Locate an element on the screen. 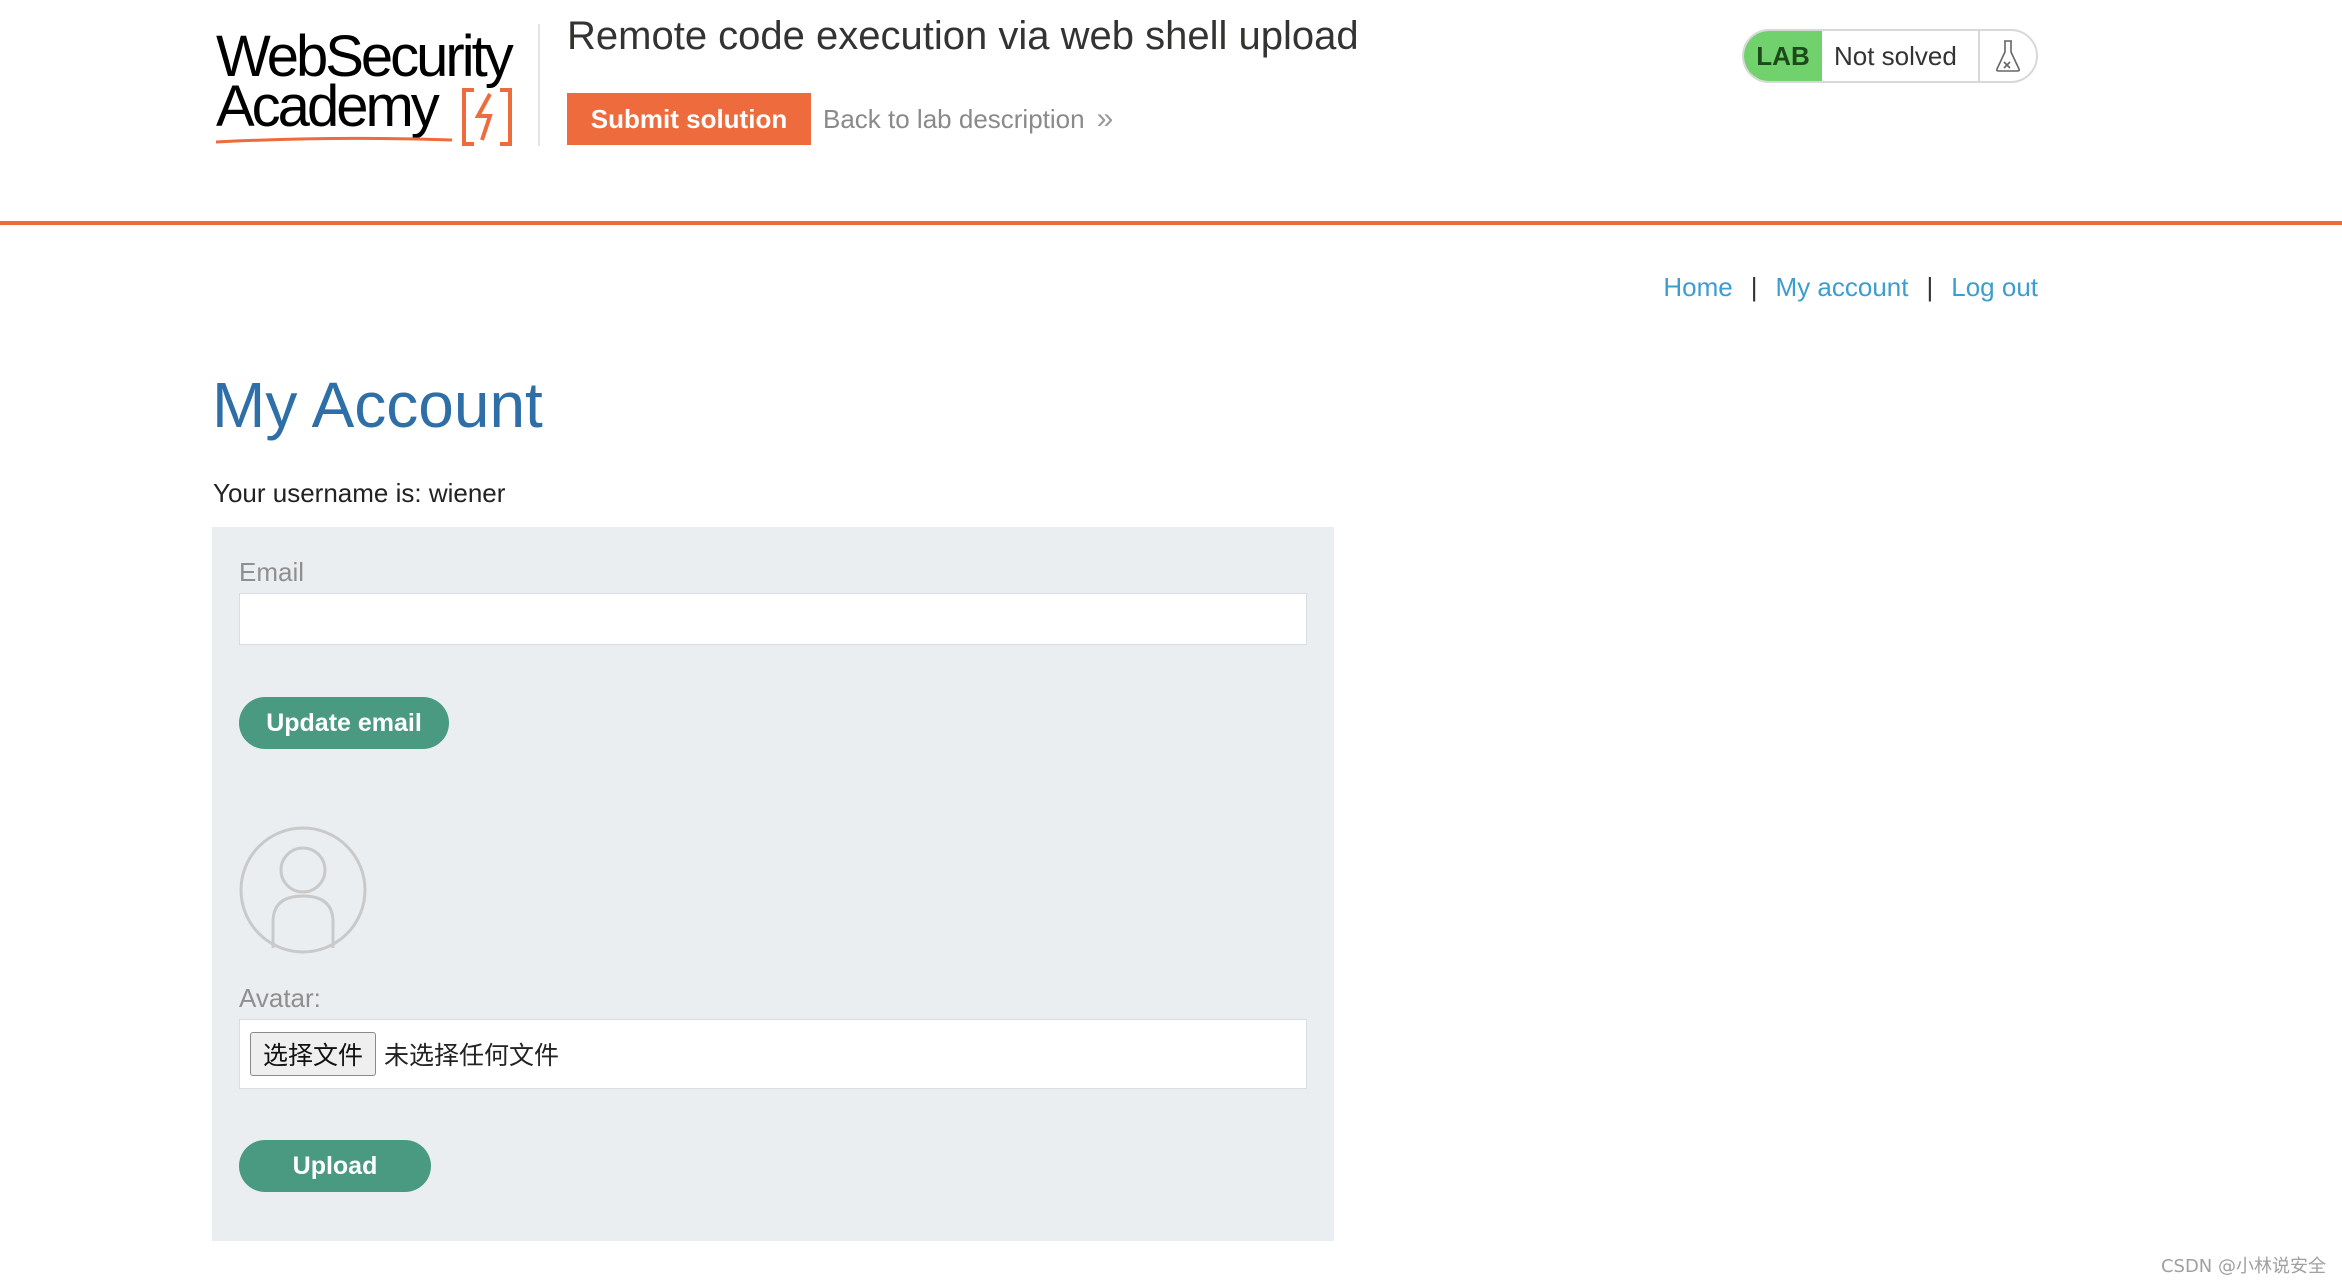  header-divider is located at coordinates (1171, 223).